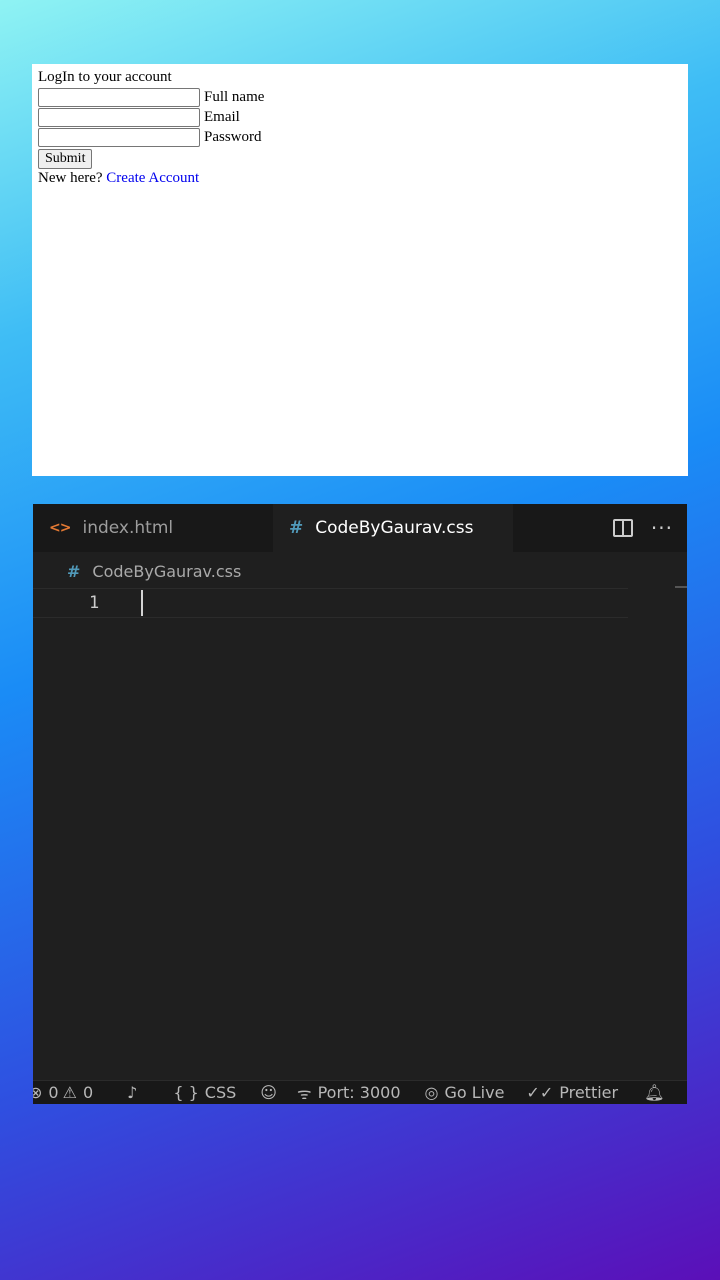  Describe the element at coordinates (304, 1093) in the screenshot. I see `broadcast-icon: ᯤ` at that location.